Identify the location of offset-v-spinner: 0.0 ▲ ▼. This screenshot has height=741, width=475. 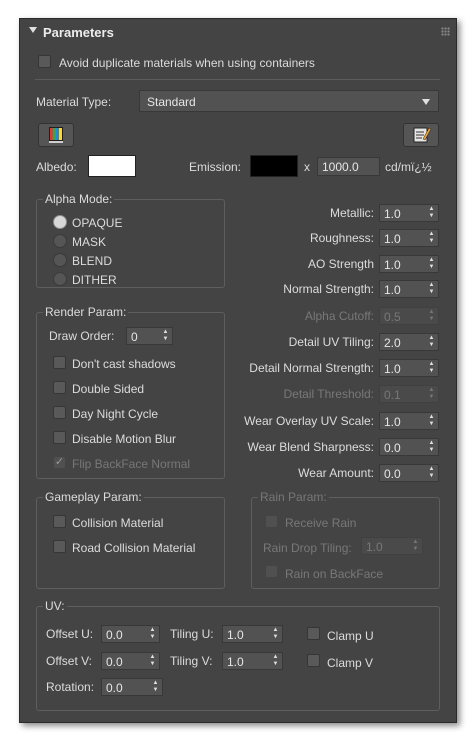
(130, 661).